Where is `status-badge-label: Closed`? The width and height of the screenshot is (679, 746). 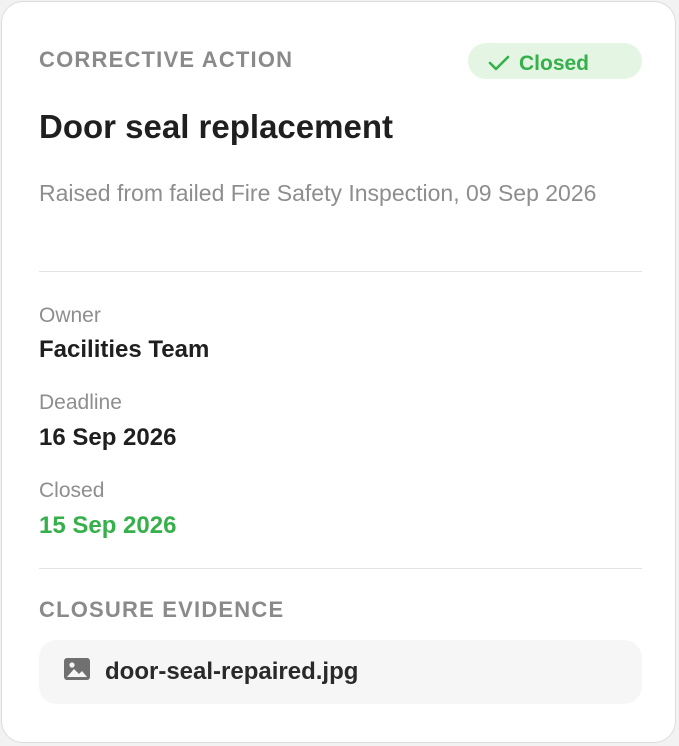 status-badge-label: Closed is located at coordinates (554, 63).